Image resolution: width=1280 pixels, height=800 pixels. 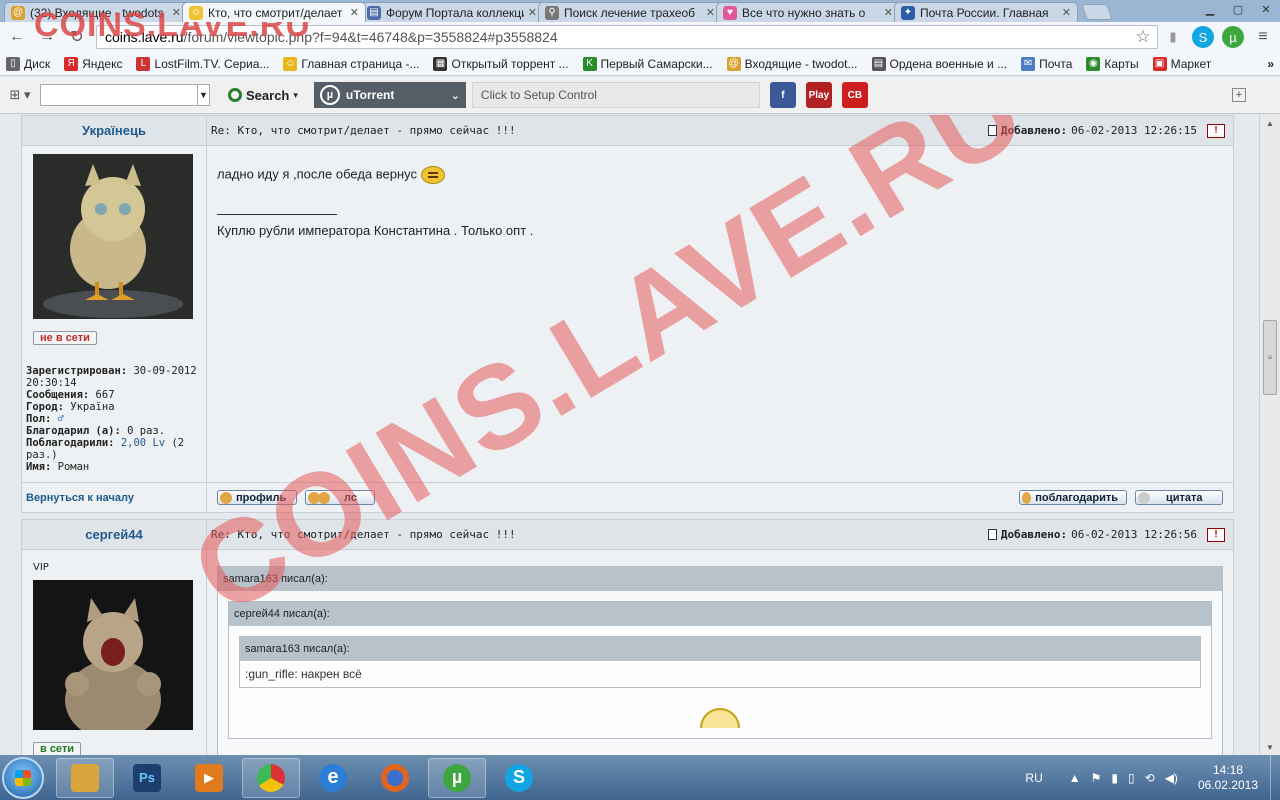 I want to click on bookmark-mail: ✉ Почта, so click(x=1046, y=63).